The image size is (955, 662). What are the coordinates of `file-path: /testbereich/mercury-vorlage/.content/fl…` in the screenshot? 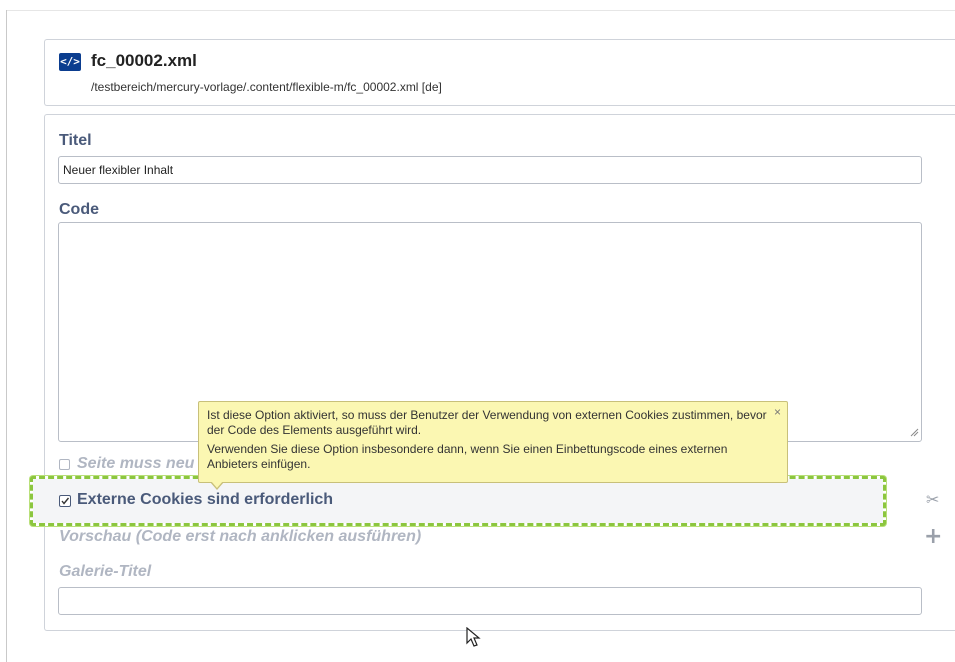 It's located at (266, 87).